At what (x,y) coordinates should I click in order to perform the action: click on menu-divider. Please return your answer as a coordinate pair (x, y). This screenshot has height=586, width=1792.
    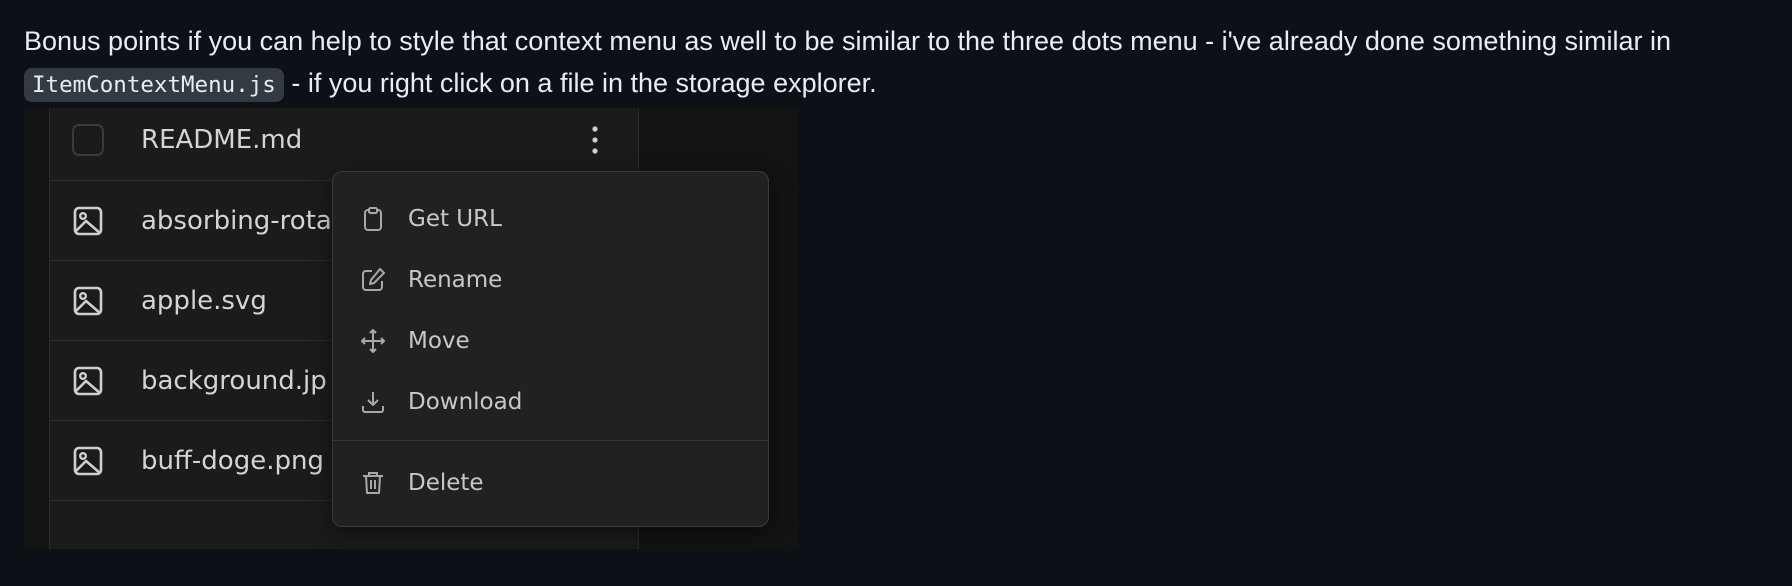
    Looking at the image, I should click on (550, 440).